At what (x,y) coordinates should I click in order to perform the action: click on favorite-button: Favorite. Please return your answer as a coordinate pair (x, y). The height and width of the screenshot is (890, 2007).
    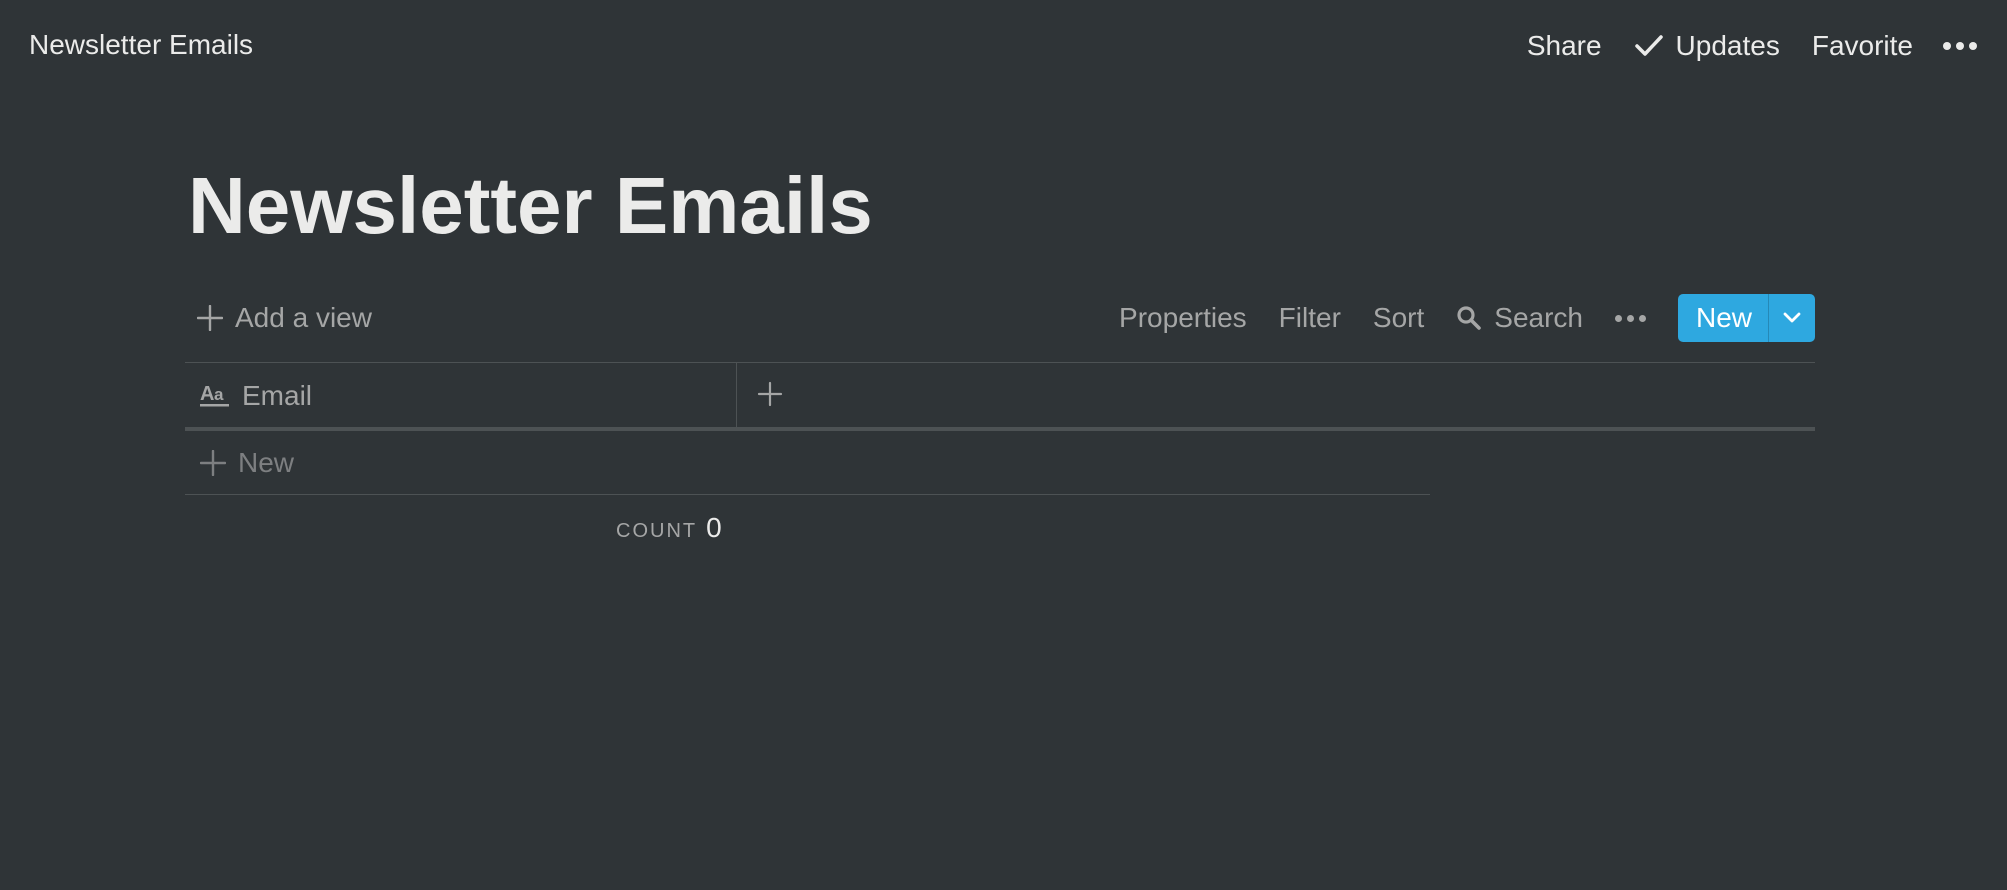
    Looking at the image, I should click on (1862, 46).